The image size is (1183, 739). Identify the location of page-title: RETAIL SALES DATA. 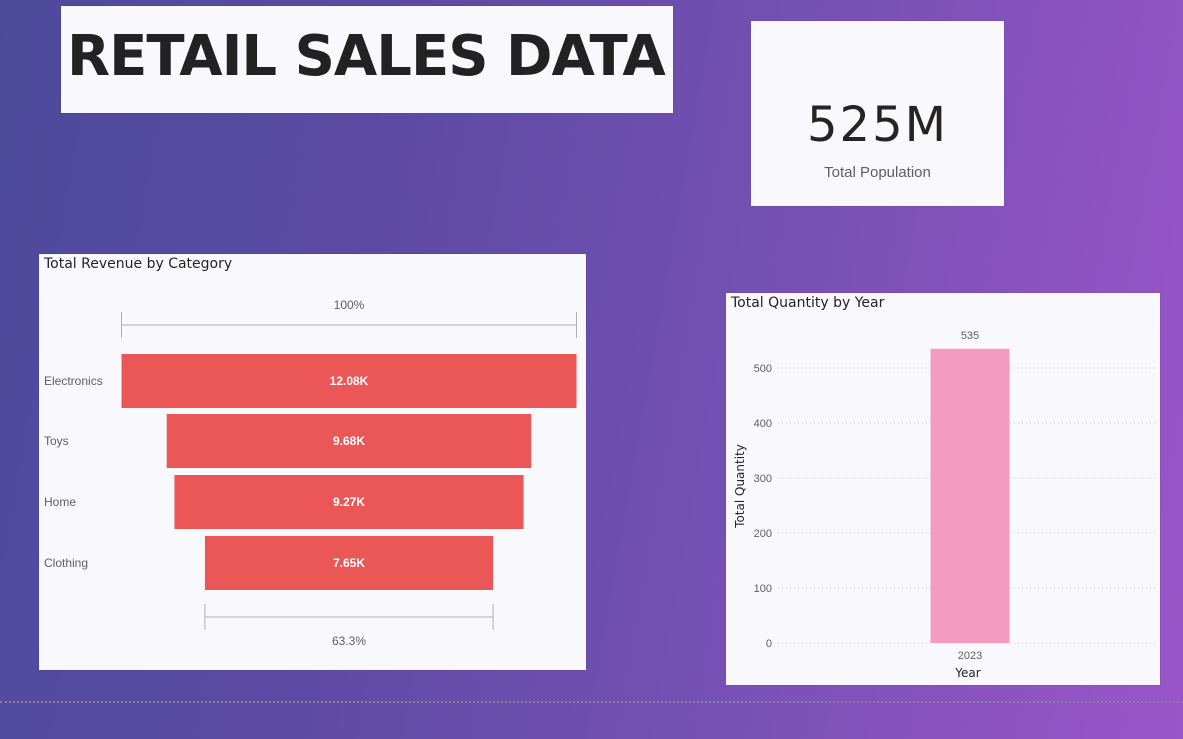
(366, 56).